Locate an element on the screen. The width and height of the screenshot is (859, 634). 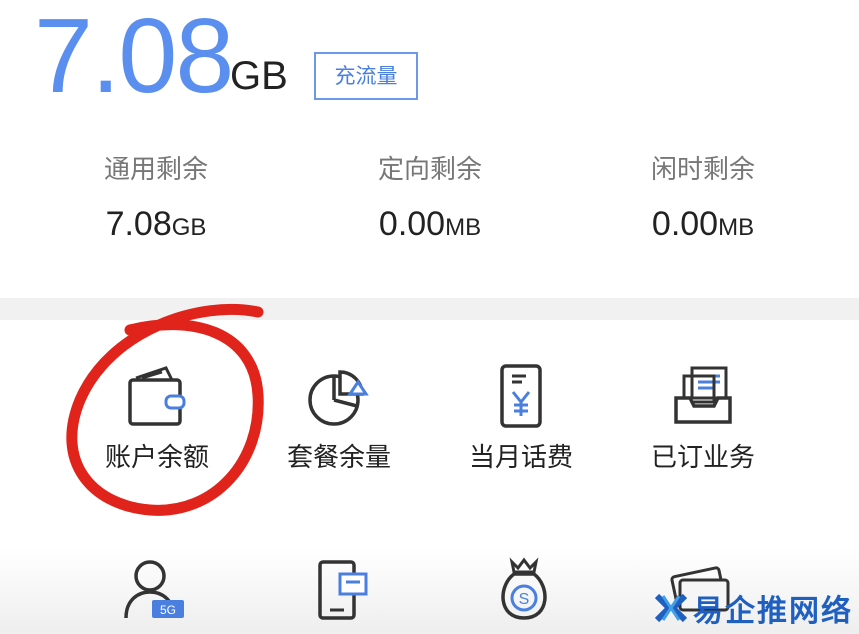
service-label: 当月话费 is located at coordinates (520, 458).